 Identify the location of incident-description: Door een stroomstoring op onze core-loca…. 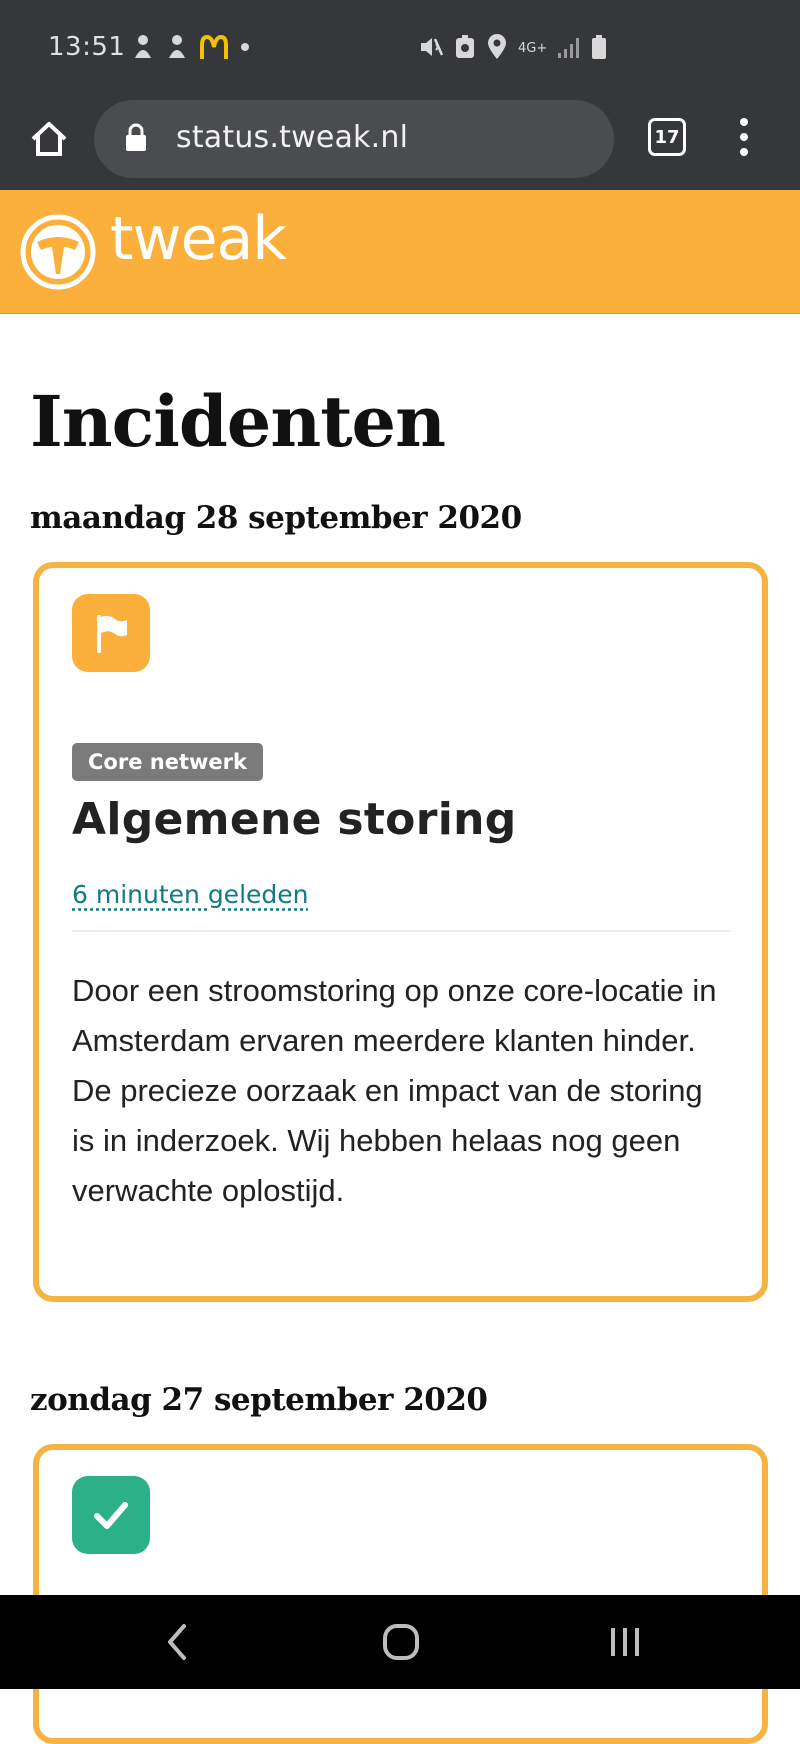
(397, 1091).